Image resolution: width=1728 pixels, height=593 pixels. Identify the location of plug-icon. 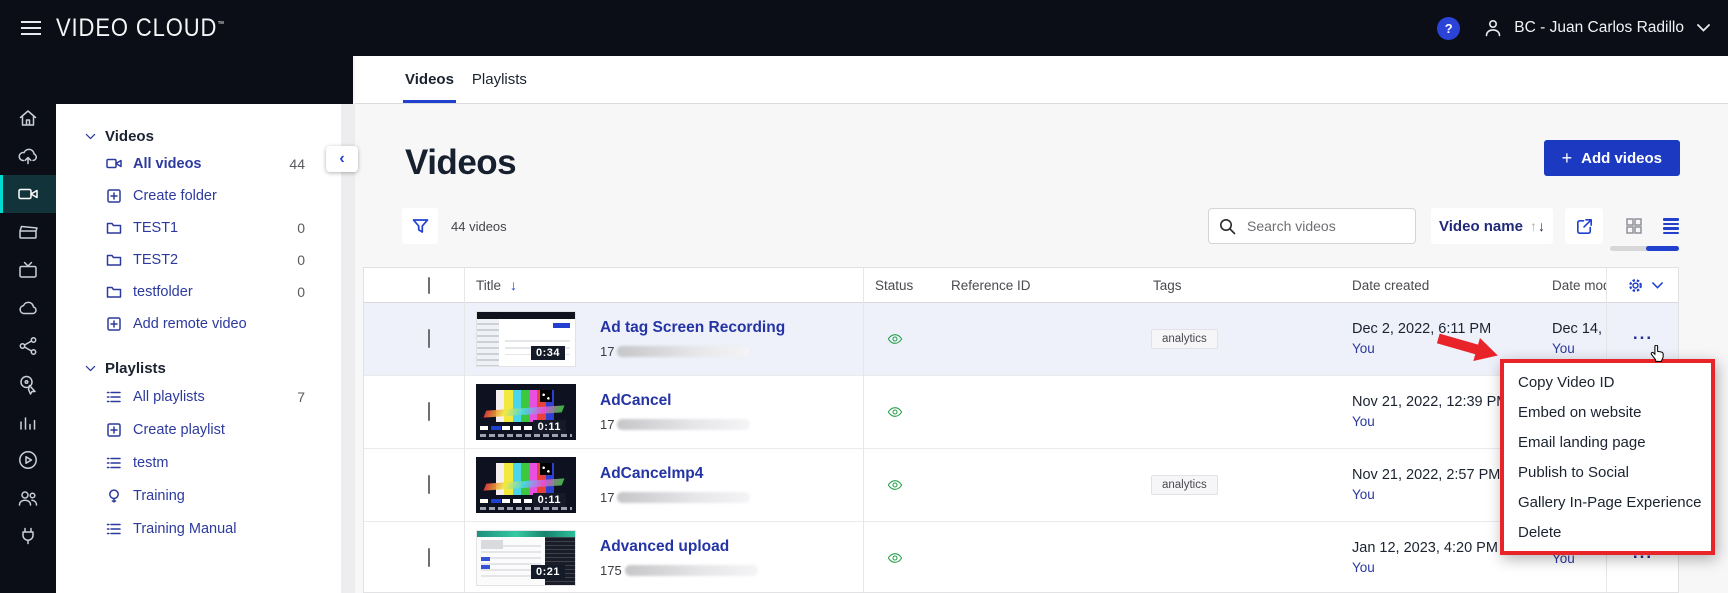
(28, 536).